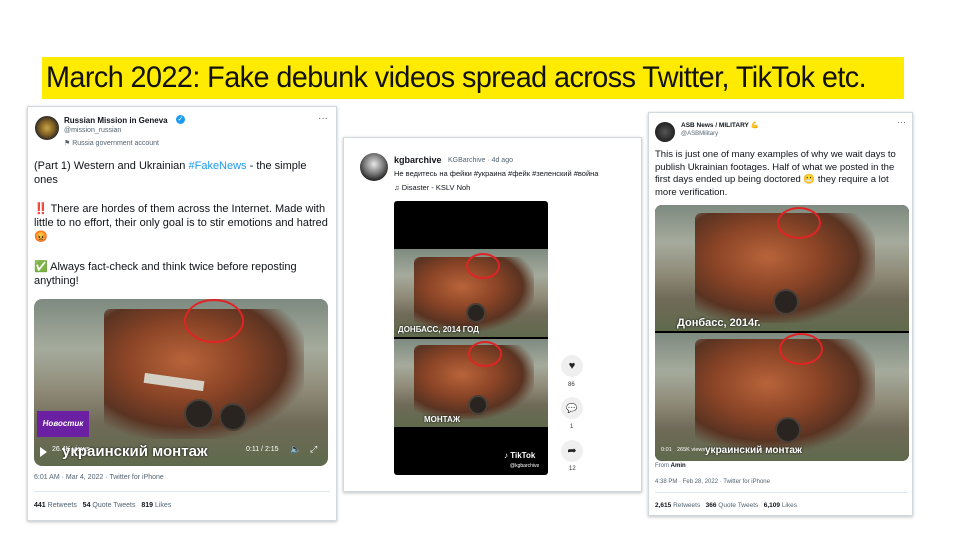  I want to click on tweet-author-handle: @mission_russian, so click(92, 130).